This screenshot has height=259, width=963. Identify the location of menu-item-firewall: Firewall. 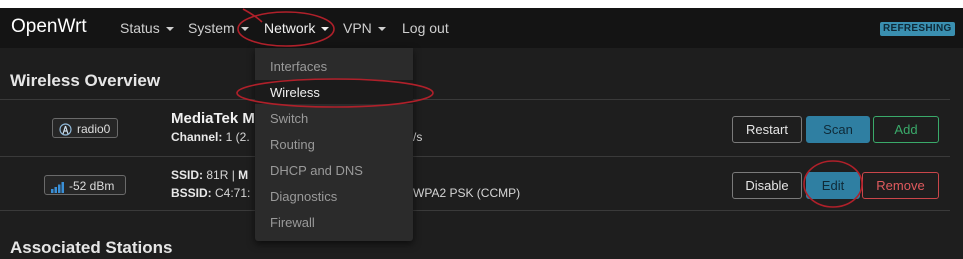
(292, 222).